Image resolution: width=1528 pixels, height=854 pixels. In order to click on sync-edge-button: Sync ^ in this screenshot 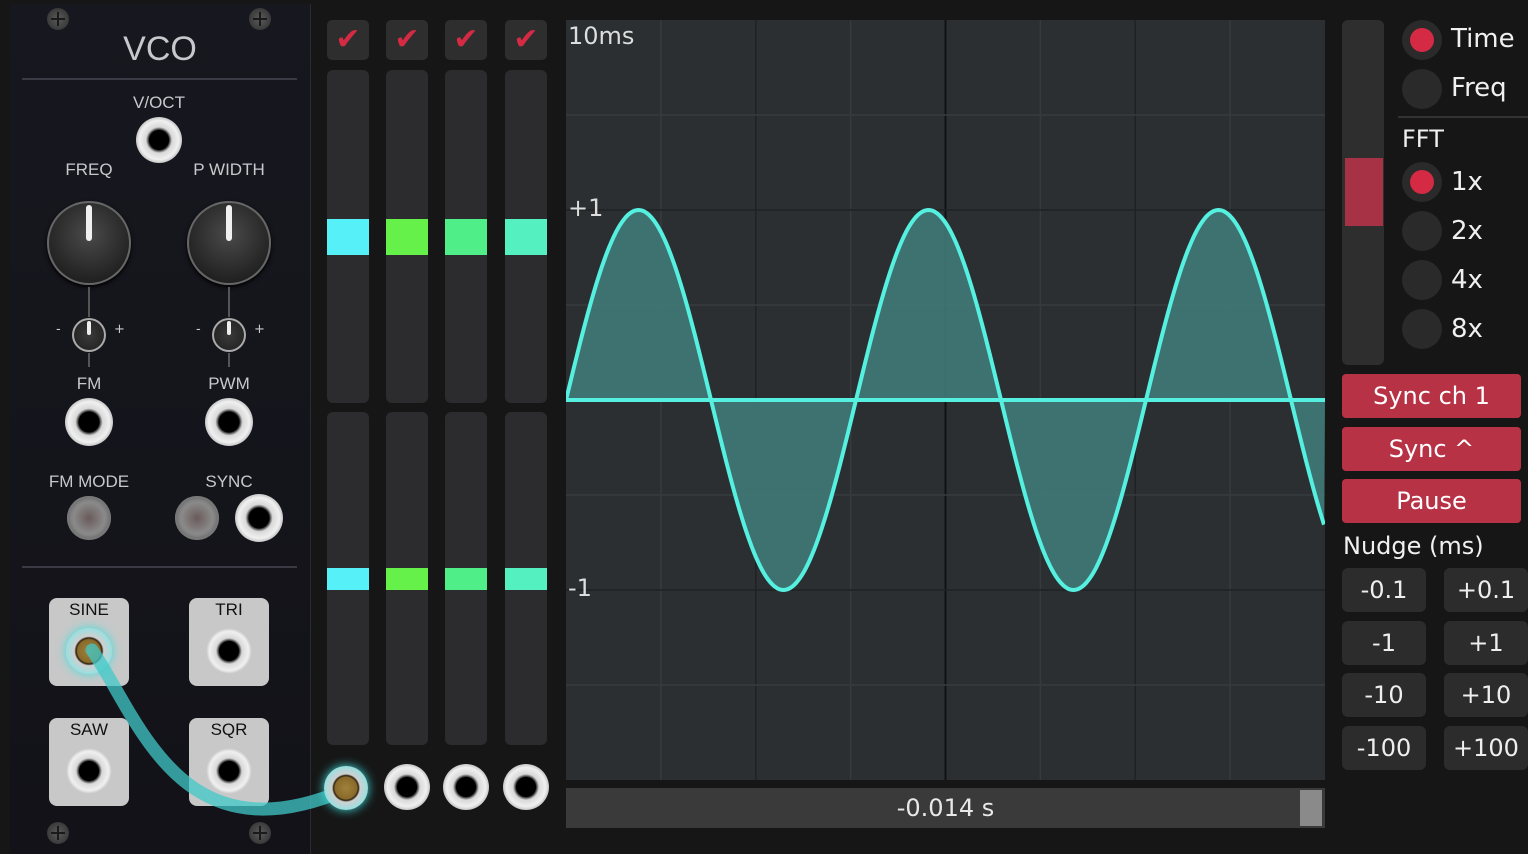, I will do `click(1431, 449)`.